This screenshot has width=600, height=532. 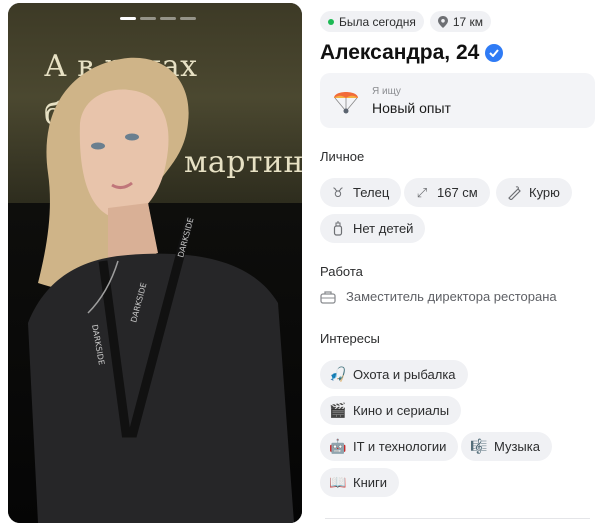 I want to click on fishing-icon: 🎣, so click(x=338, y=374).